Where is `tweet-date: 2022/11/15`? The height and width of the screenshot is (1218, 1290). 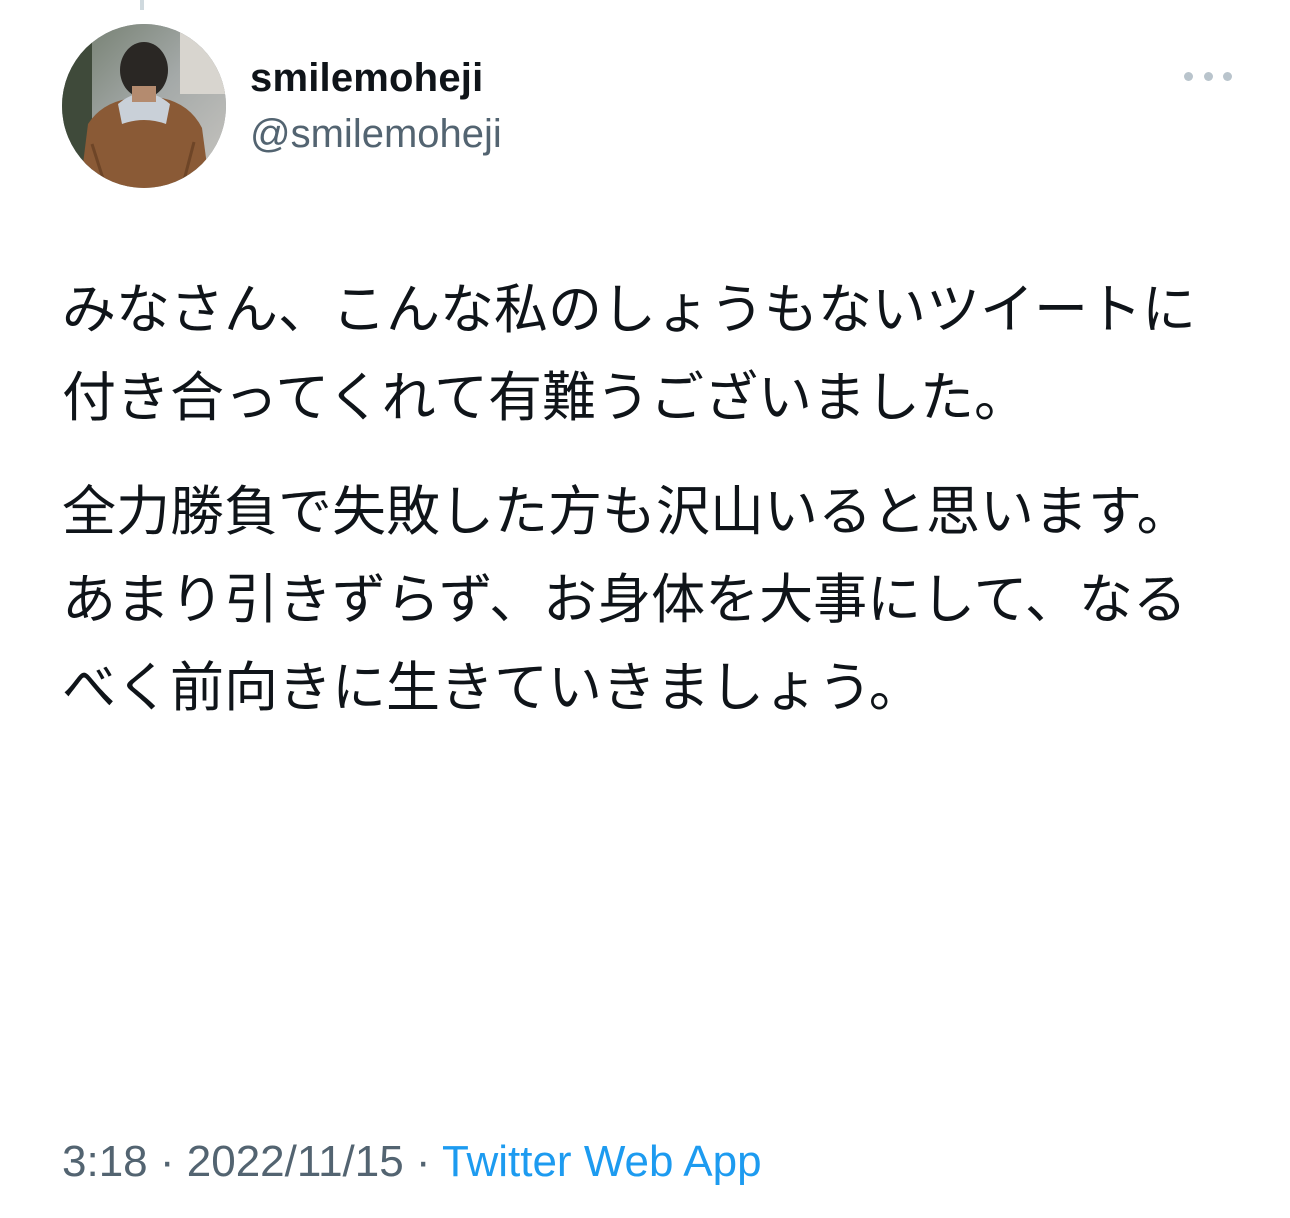
tweet-date: 2022/11/15 is located at coordinates (295, 1161).